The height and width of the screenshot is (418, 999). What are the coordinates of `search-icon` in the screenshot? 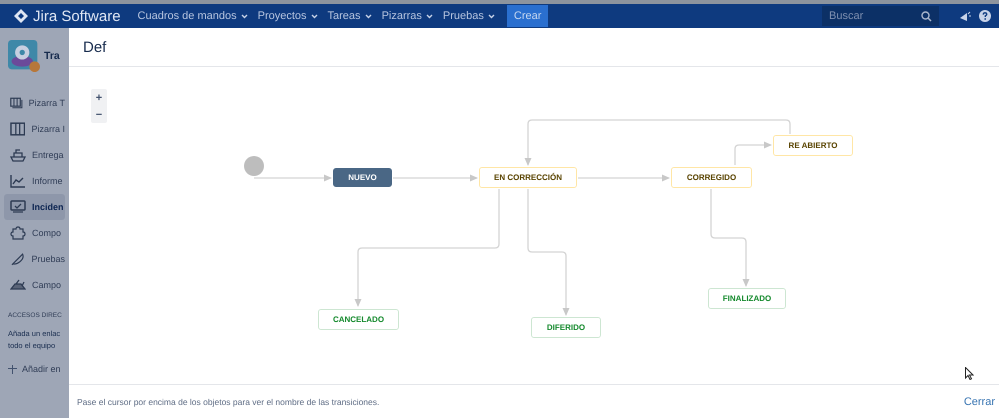 It's located at (926, 16).